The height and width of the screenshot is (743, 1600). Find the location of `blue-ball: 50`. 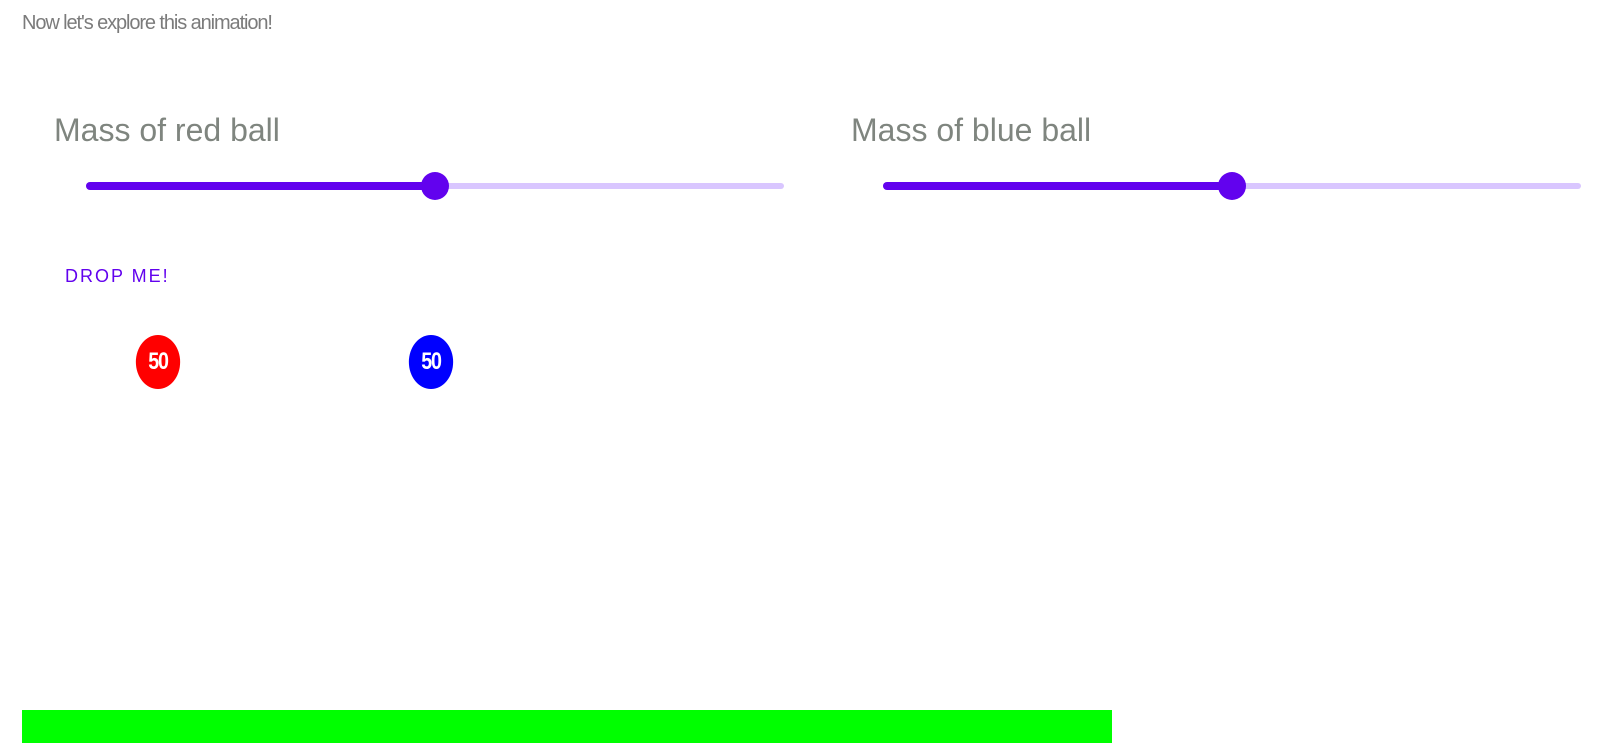

blue-ball: 50 is located at coordinates (431, 362).